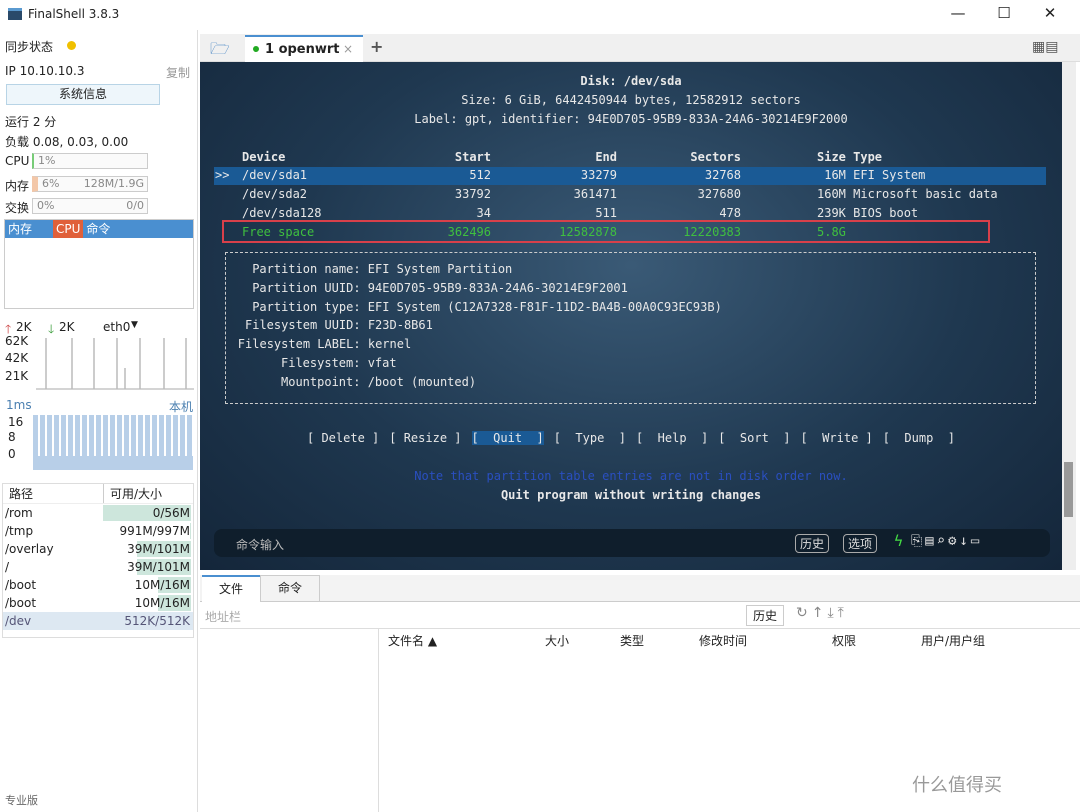 The height and width of the screenshot is (812, 1080). I want to click on menu-button: [ Delete ], so click(343, 438).